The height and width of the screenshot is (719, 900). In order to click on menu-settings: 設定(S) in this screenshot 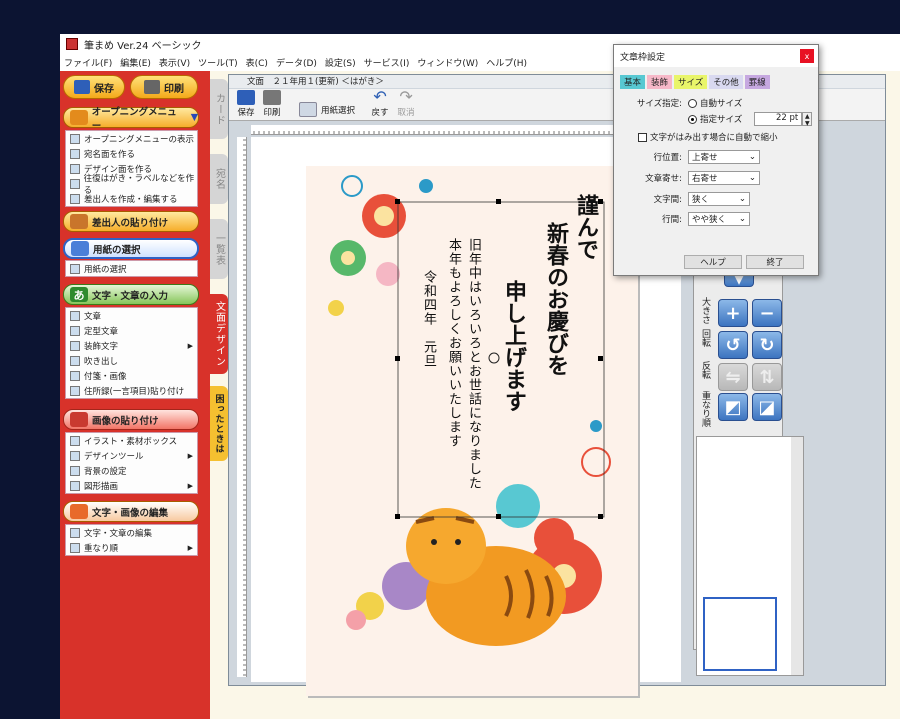, I will do `click(340, 62)`.